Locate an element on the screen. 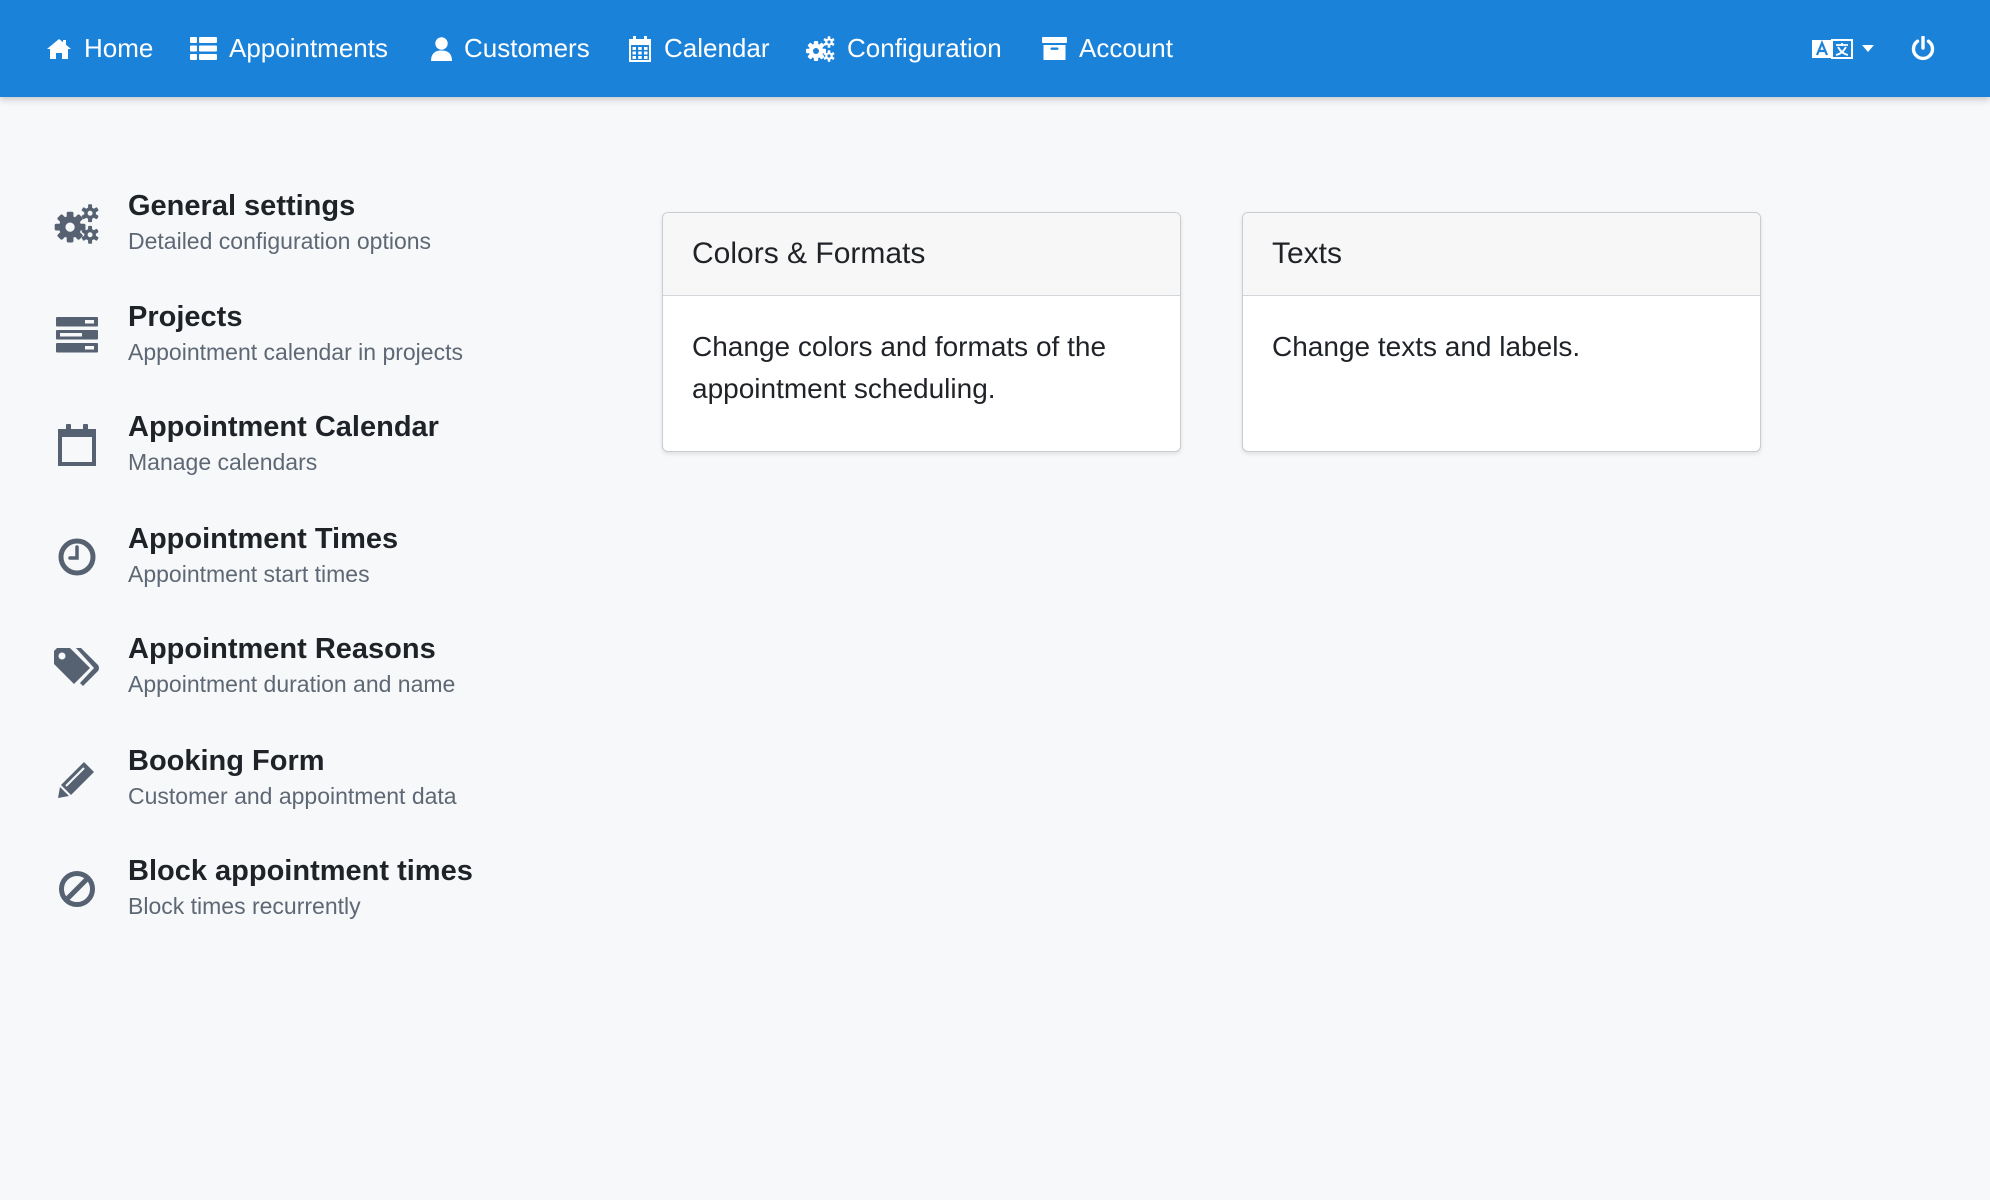 This screenshot has width=1990, height=1200. sidebar-item-subtitle: Block times recurrently is located at coordinates (244, 906).